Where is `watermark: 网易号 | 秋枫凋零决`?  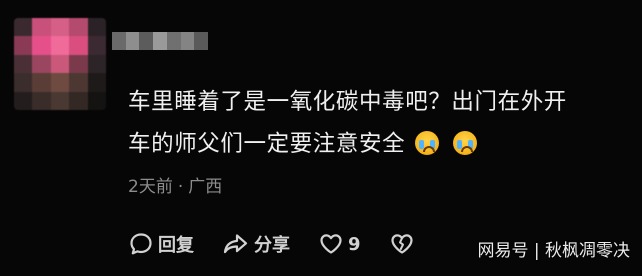 watermark: 网易号 | 秋枫凋零决 is located at coordinates (553, 251).